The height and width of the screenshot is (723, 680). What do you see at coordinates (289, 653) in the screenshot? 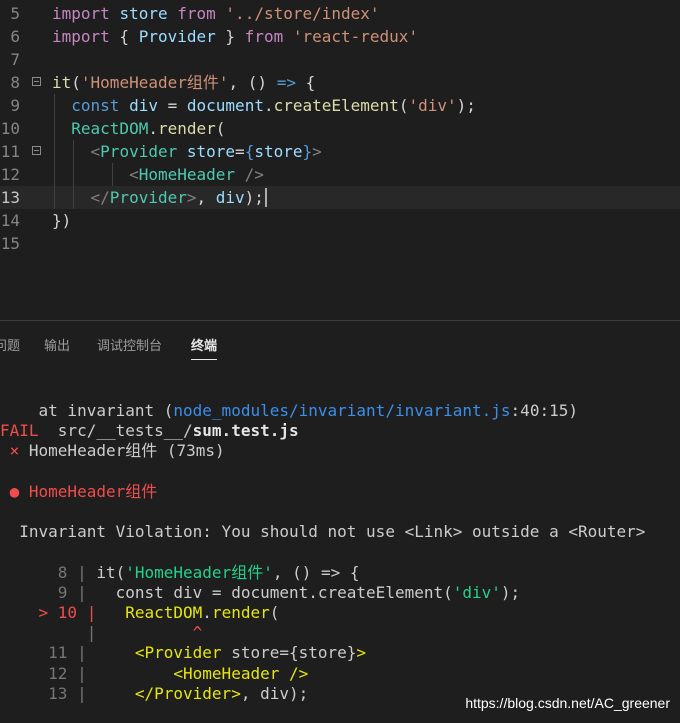
I see `code-token: store={store}` at bounding box center [289, 653].